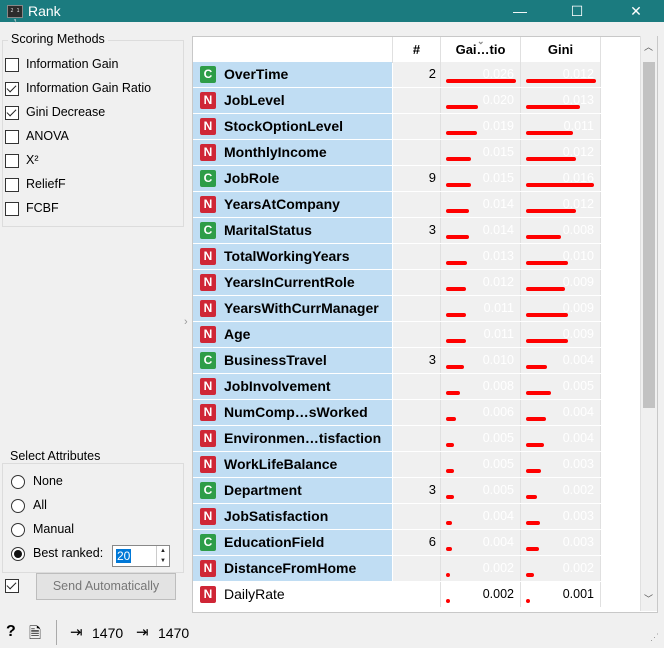 The image size is (664, 648). I want to click on table-row: C OverTime, so click(292, 74).